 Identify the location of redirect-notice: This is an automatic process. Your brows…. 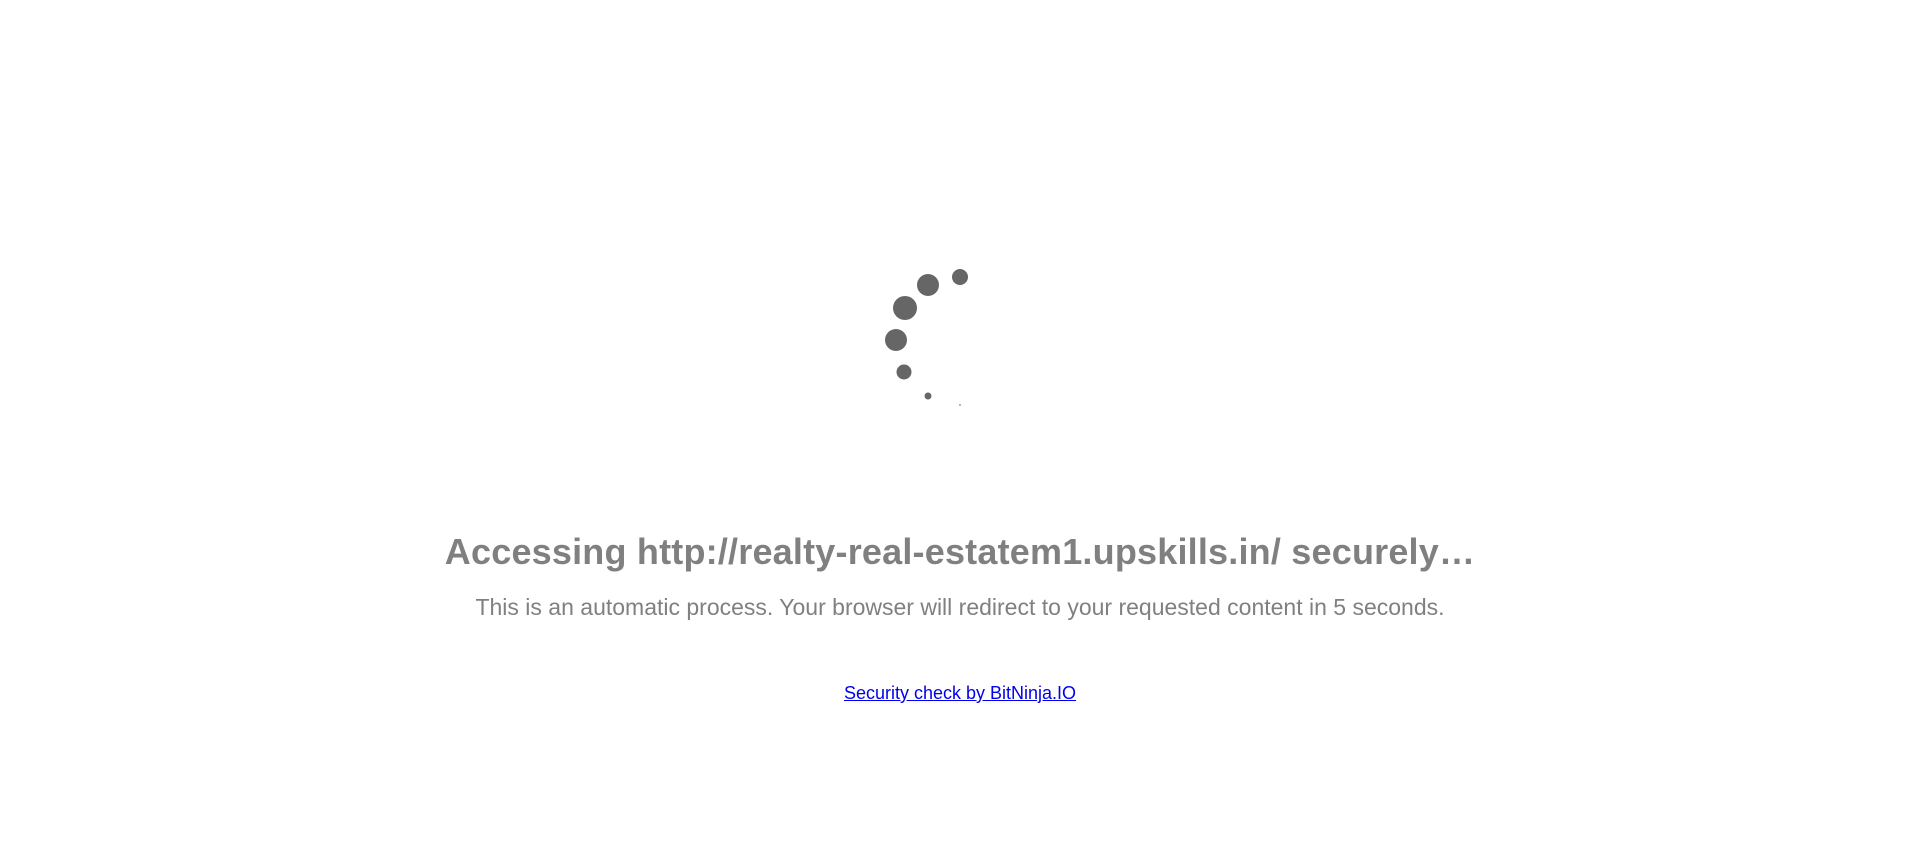
(960, 607).